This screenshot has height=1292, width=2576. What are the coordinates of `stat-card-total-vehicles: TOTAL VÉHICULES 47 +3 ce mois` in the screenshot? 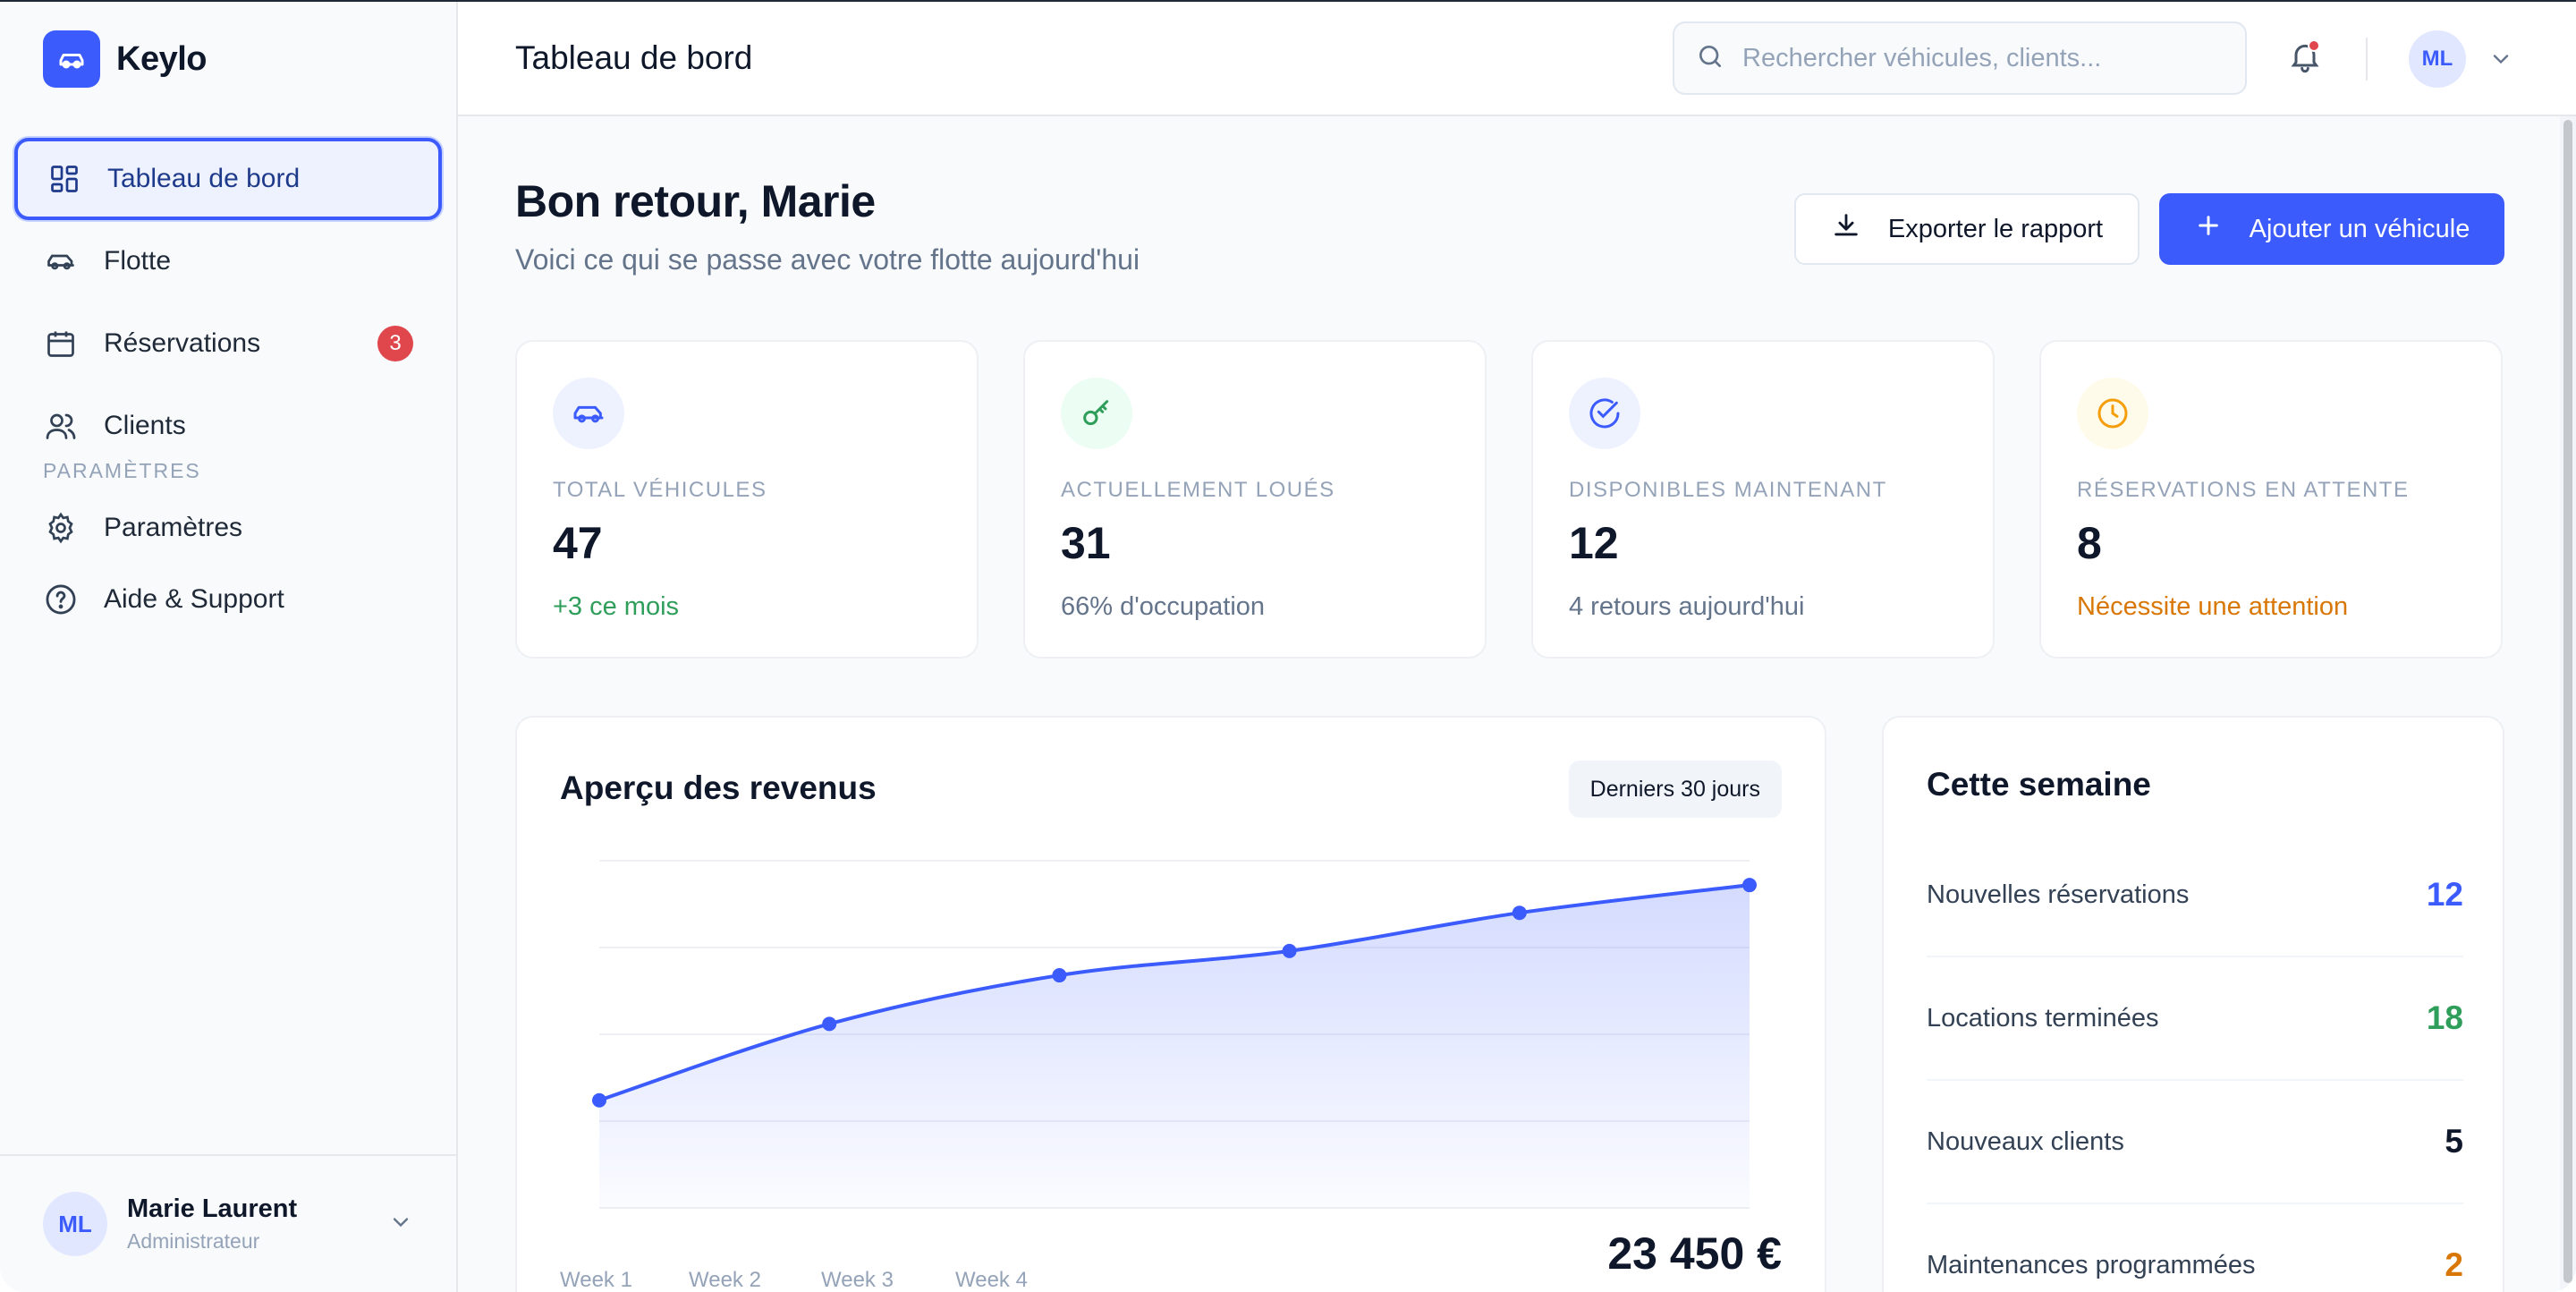 It's located at (747, 499).